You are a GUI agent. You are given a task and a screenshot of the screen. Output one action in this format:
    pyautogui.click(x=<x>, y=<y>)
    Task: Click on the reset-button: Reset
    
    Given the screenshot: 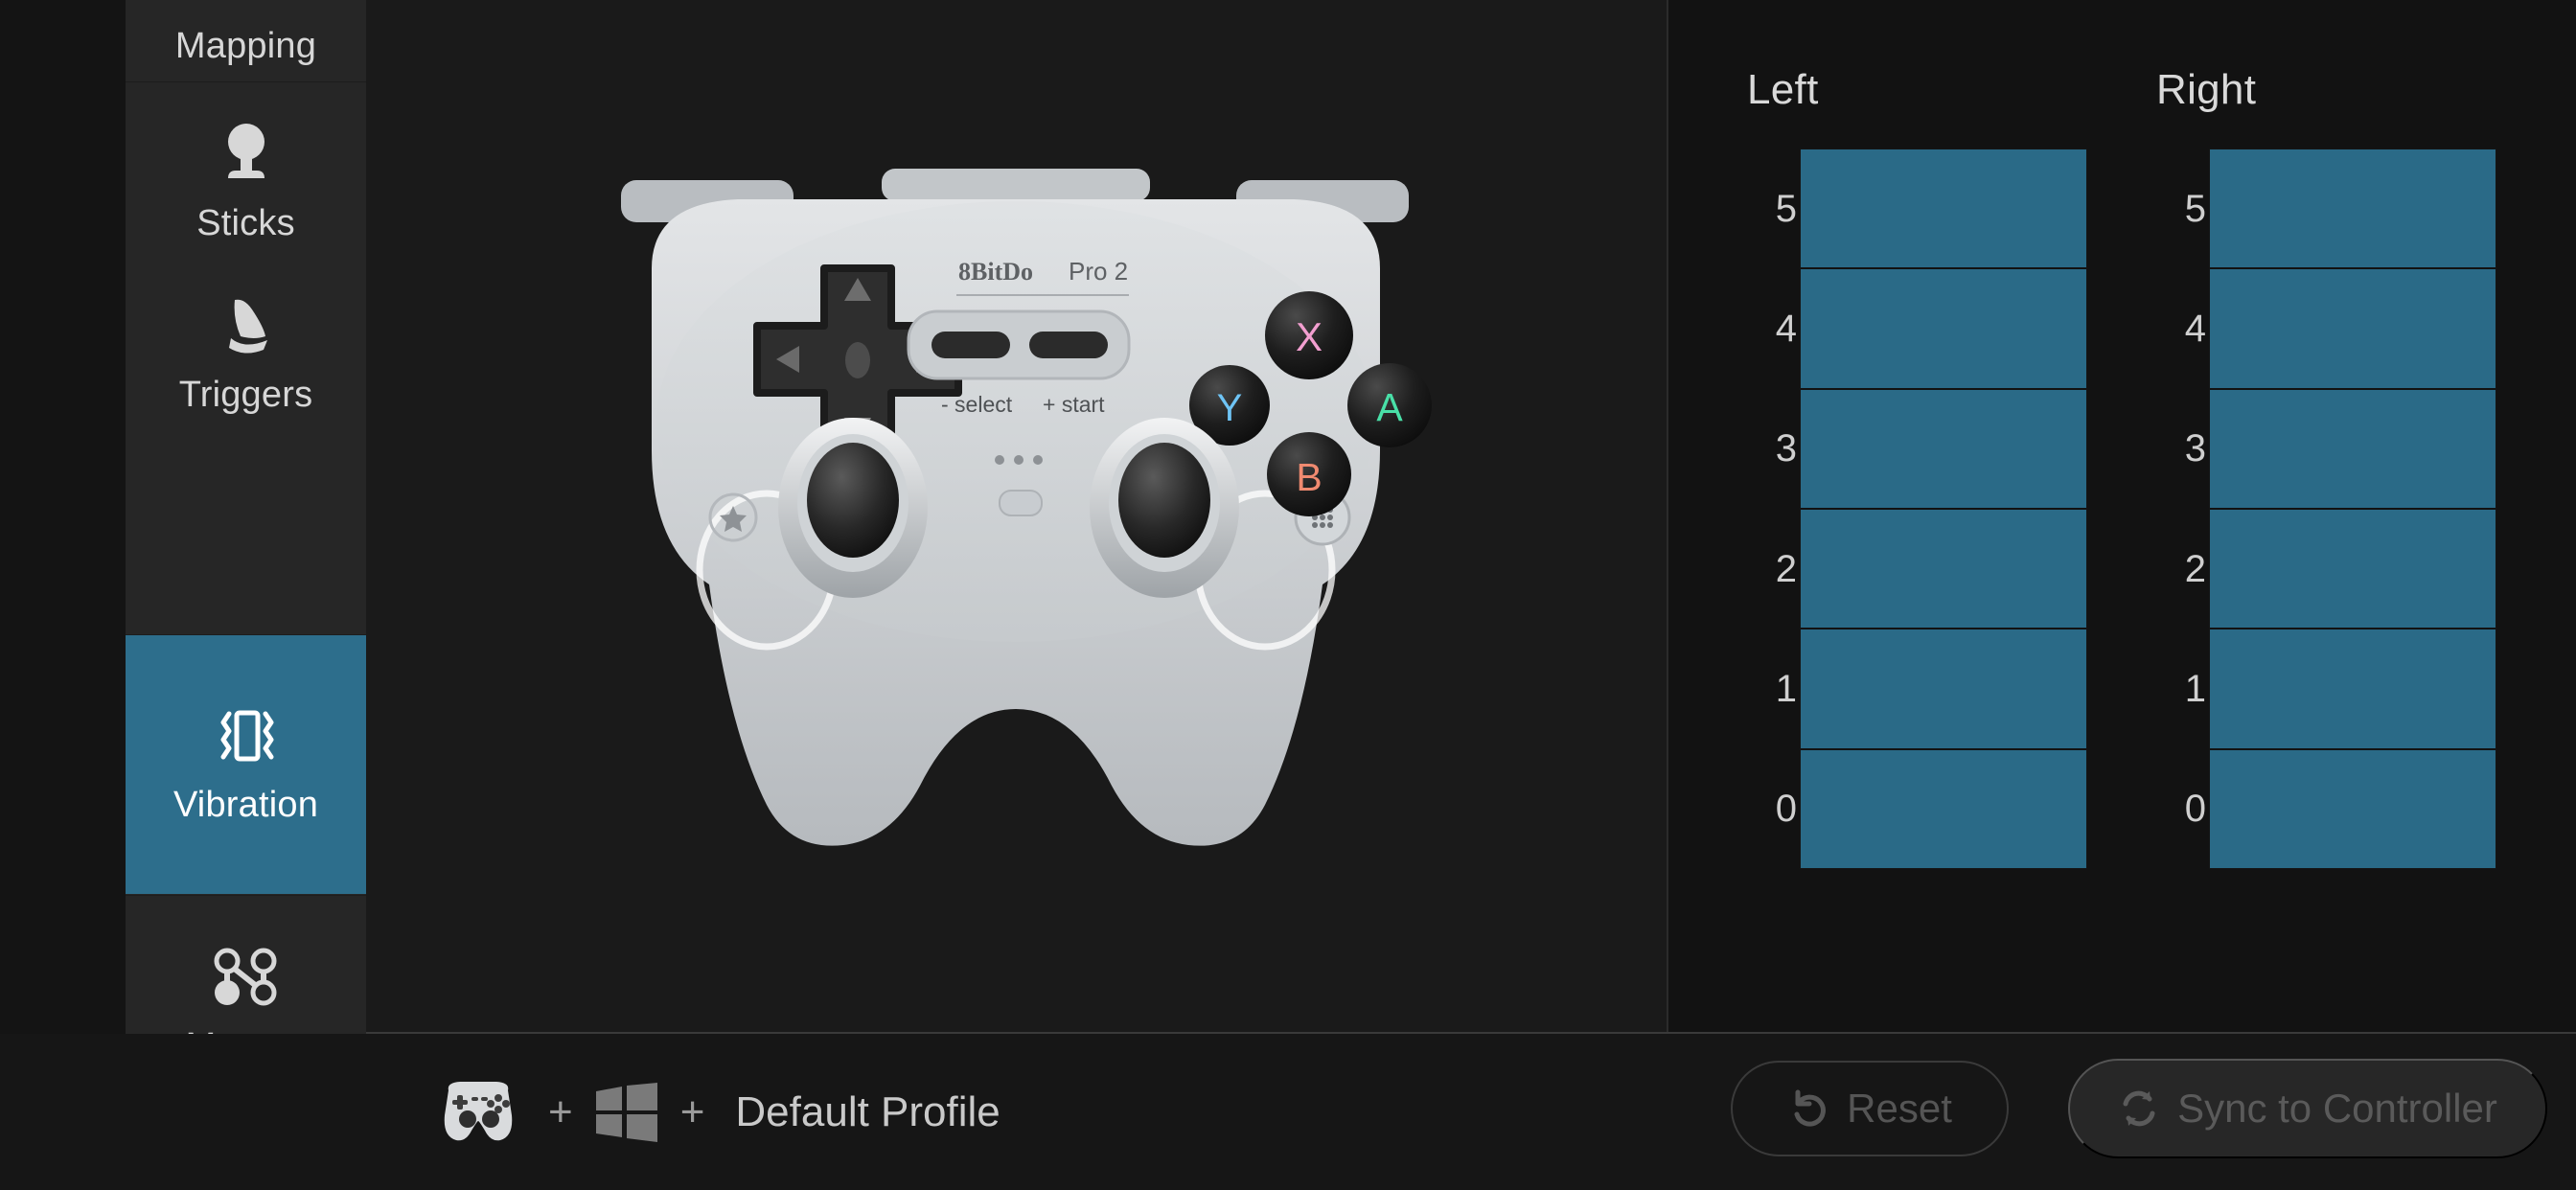 What is the action you would take?
    pyautogui.click(x=1870, y=1108)
    